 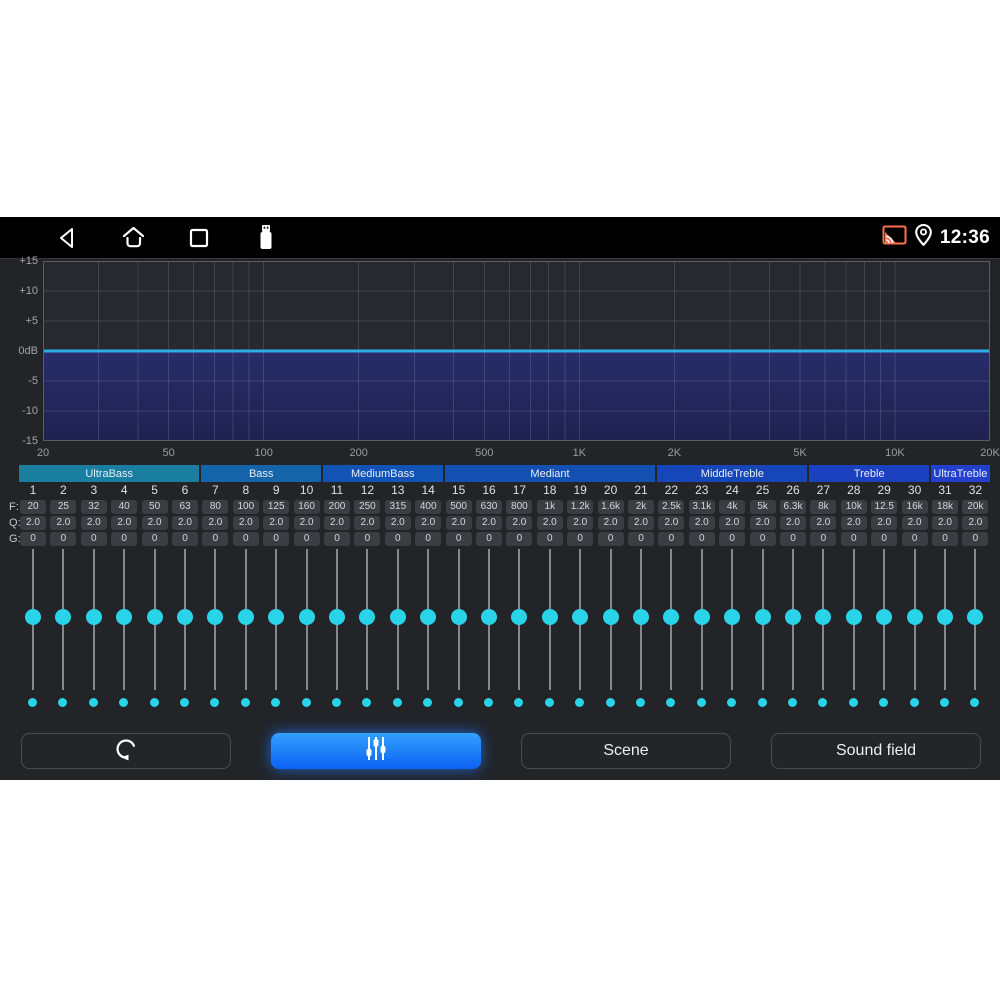 What do you see at coordinates (215, 507) in the screenshot?
I see `band-frequency-value: 80` at bounding box center [215, 507].